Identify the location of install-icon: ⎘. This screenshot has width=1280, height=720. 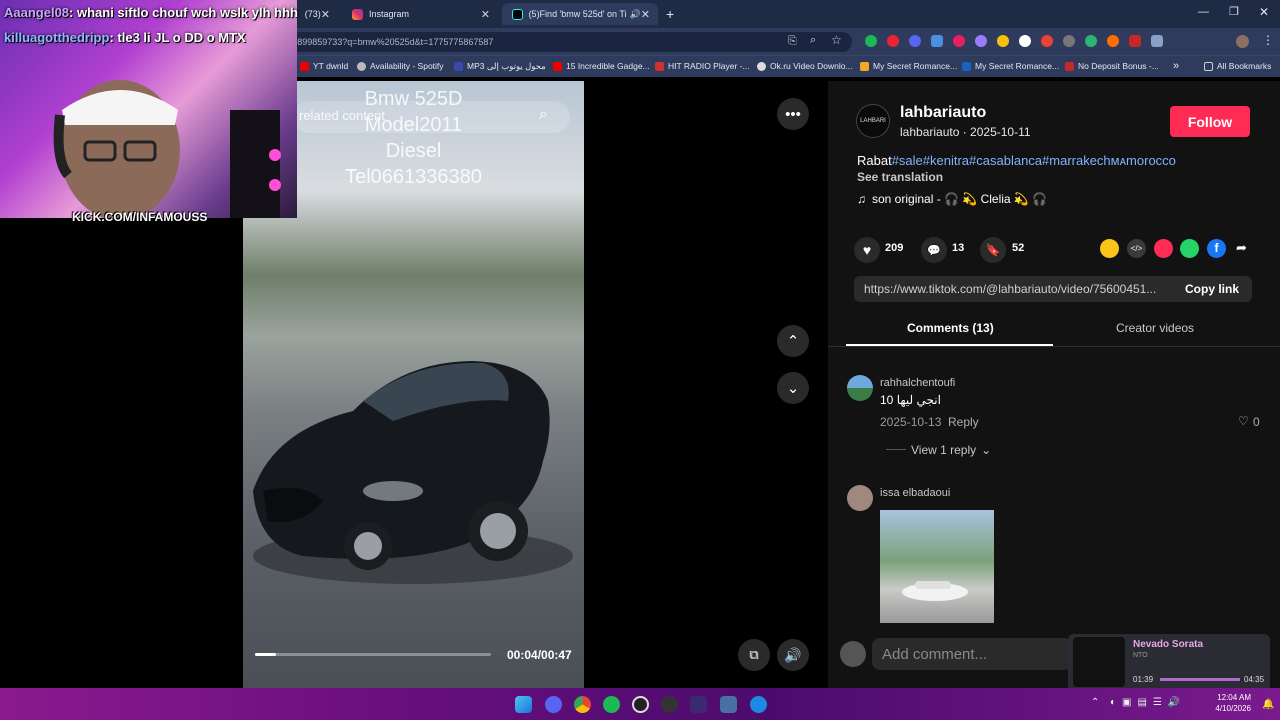
(792, 41).